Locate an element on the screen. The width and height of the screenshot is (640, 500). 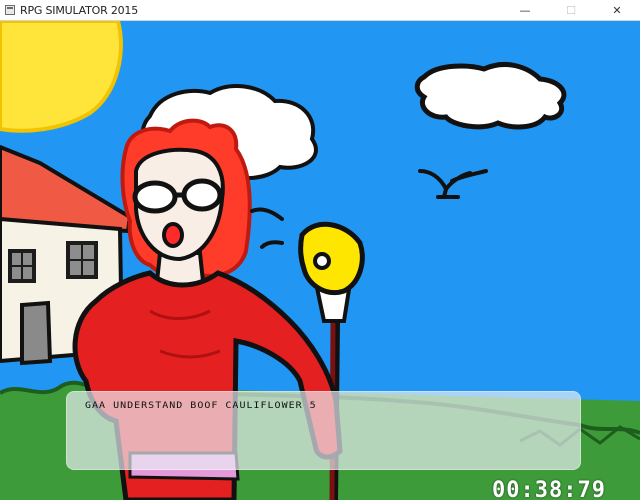
sun is located at coordinates (61, 77).